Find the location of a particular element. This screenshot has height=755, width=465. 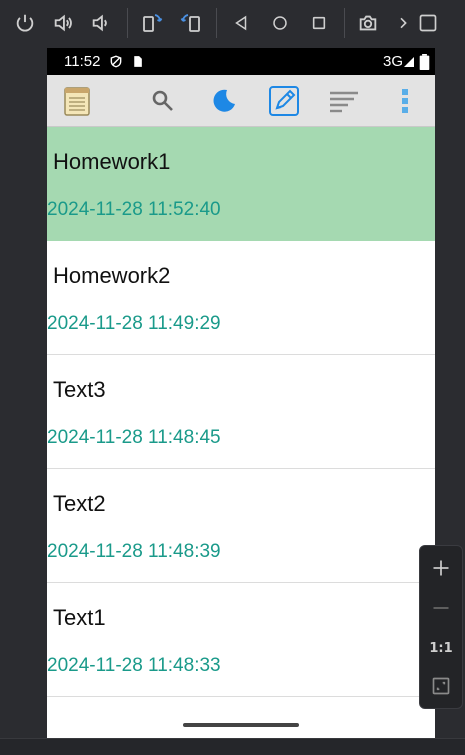

note-date: 2024-11-28 11:48:33 is located at coordinates (134, 665).